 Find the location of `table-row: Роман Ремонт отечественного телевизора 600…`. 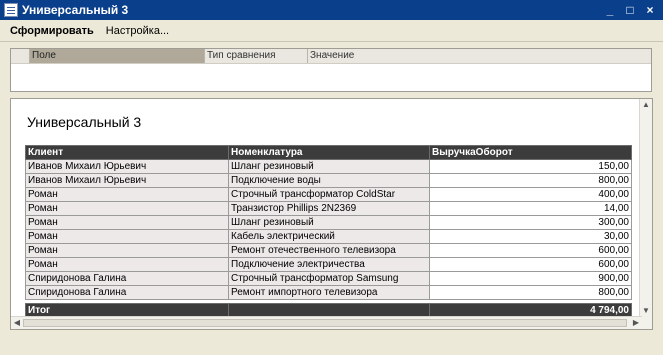

table-row: Роман Ремонт отечественного телевизора 600… is located at coordinates (328, 250).